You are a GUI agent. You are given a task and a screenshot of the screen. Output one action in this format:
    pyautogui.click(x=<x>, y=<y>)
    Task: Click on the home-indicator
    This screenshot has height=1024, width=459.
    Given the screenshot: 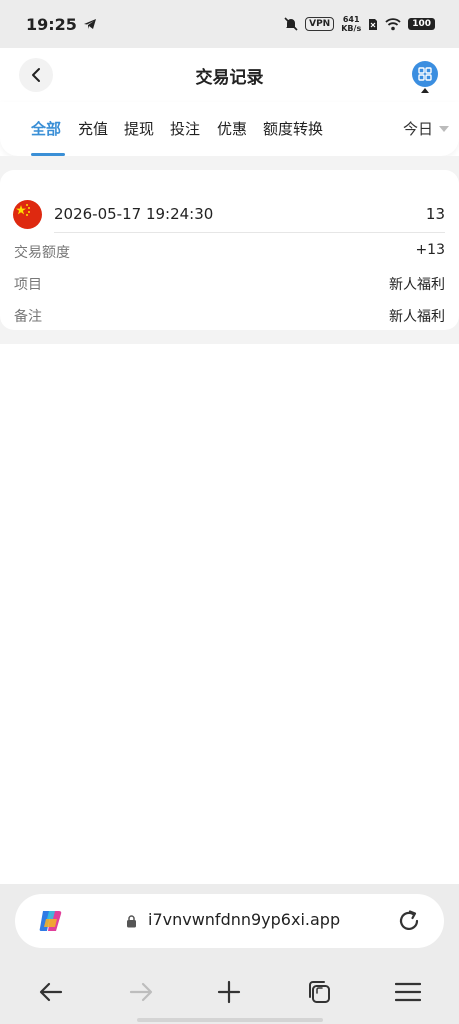 What is the action you would take?
    pyautogui.click(x=230, y=1020)
    